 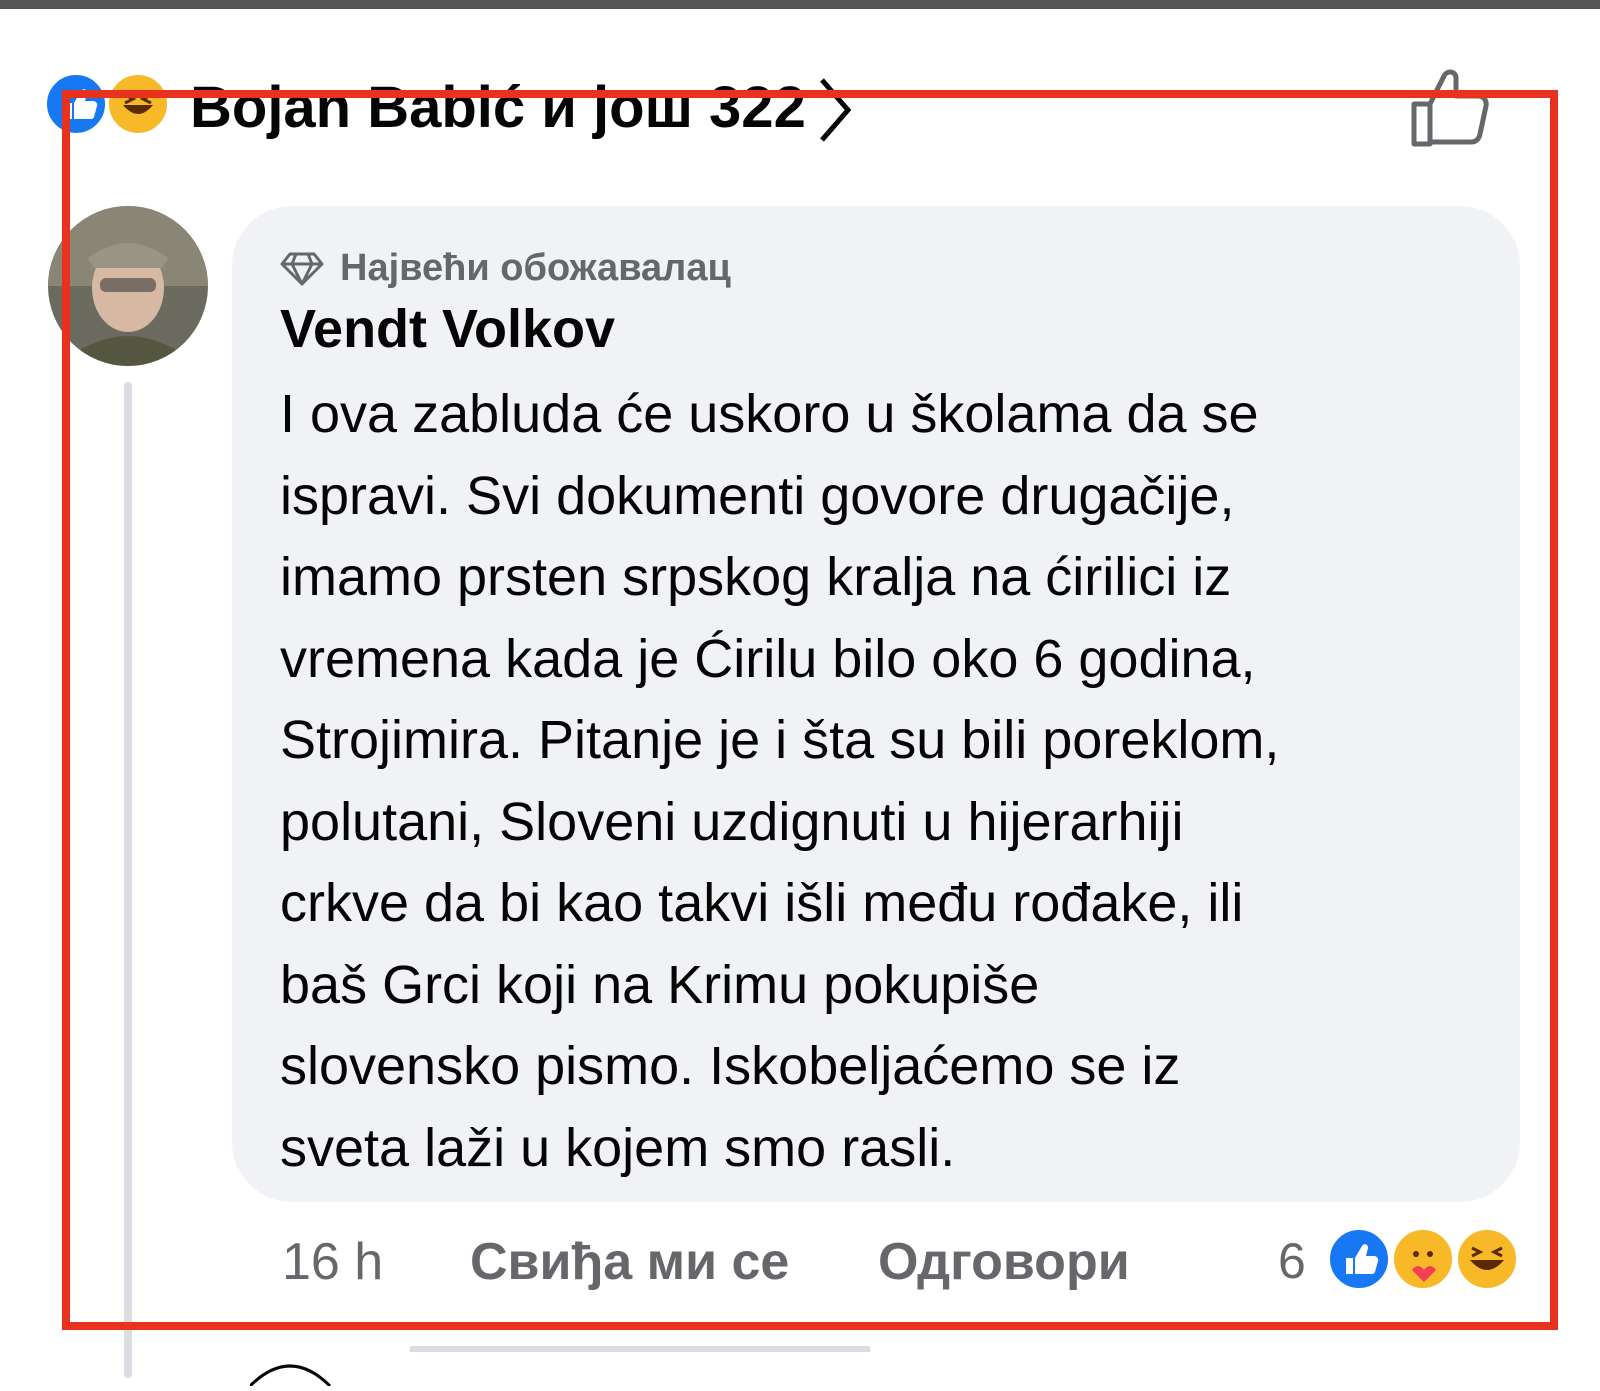 I want to click on comment-line: ispravi. Svi dokumenti govore drugačije,, so click(x=757, y=495).